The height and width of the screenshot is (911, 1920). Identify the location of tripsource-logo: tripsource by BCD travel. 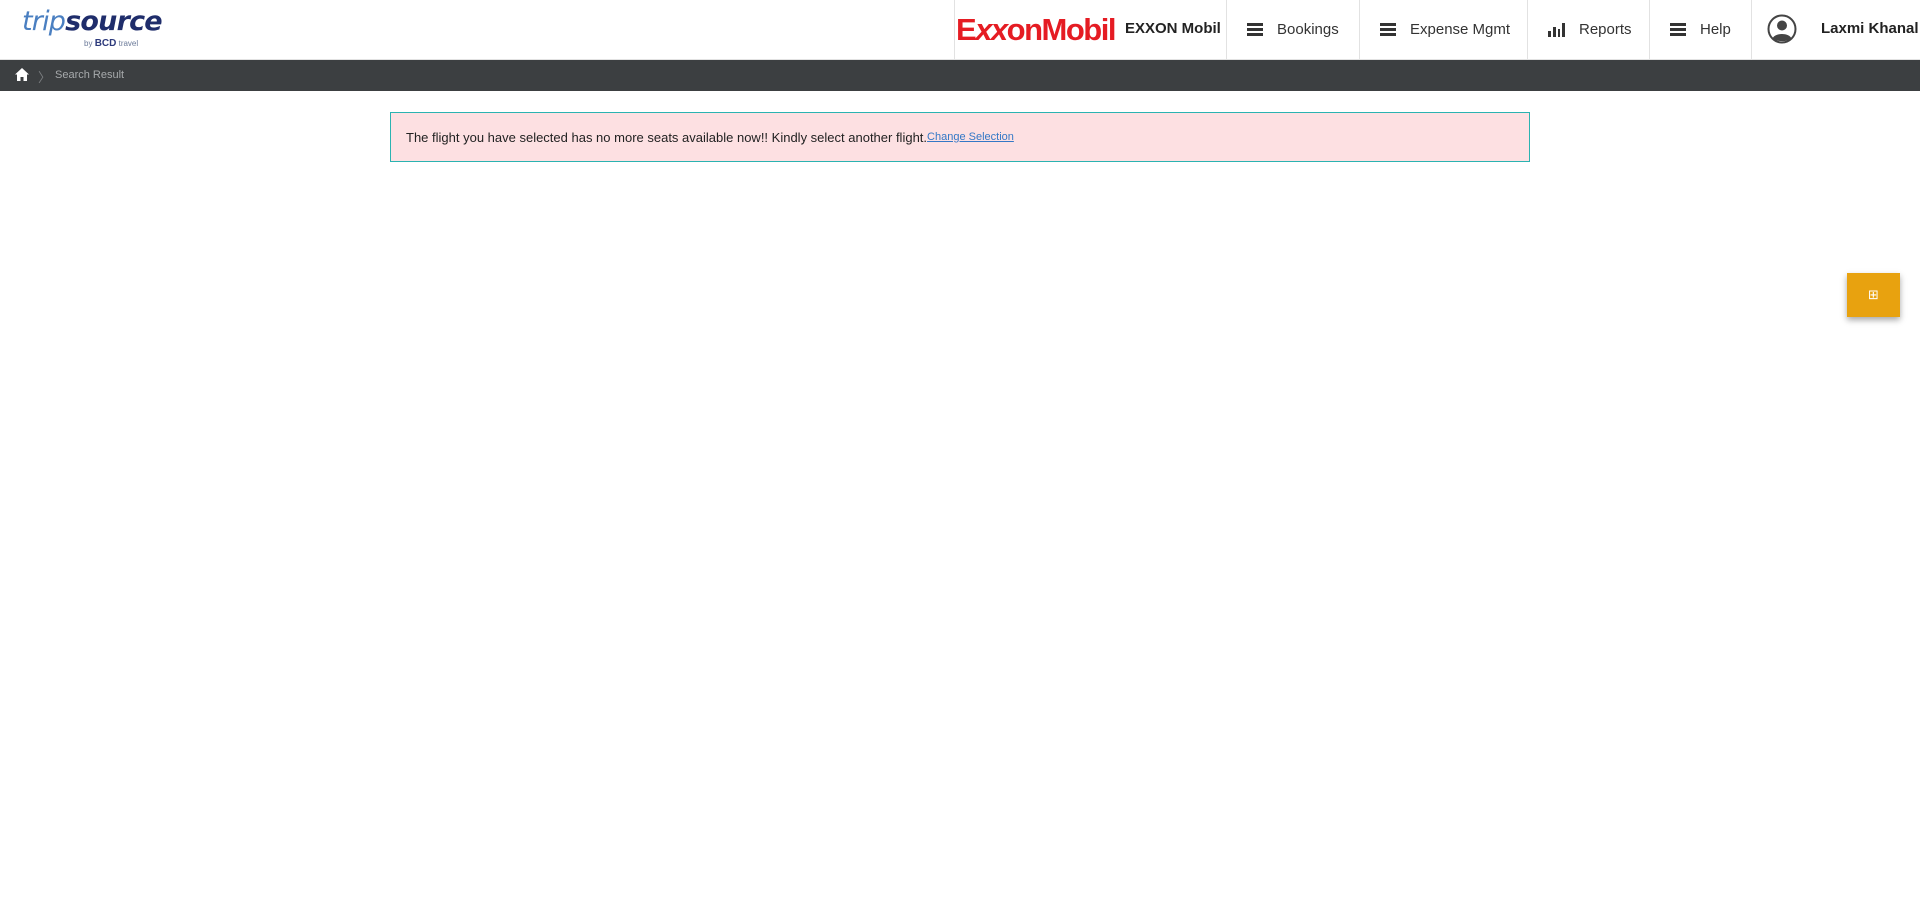
(92, 29).